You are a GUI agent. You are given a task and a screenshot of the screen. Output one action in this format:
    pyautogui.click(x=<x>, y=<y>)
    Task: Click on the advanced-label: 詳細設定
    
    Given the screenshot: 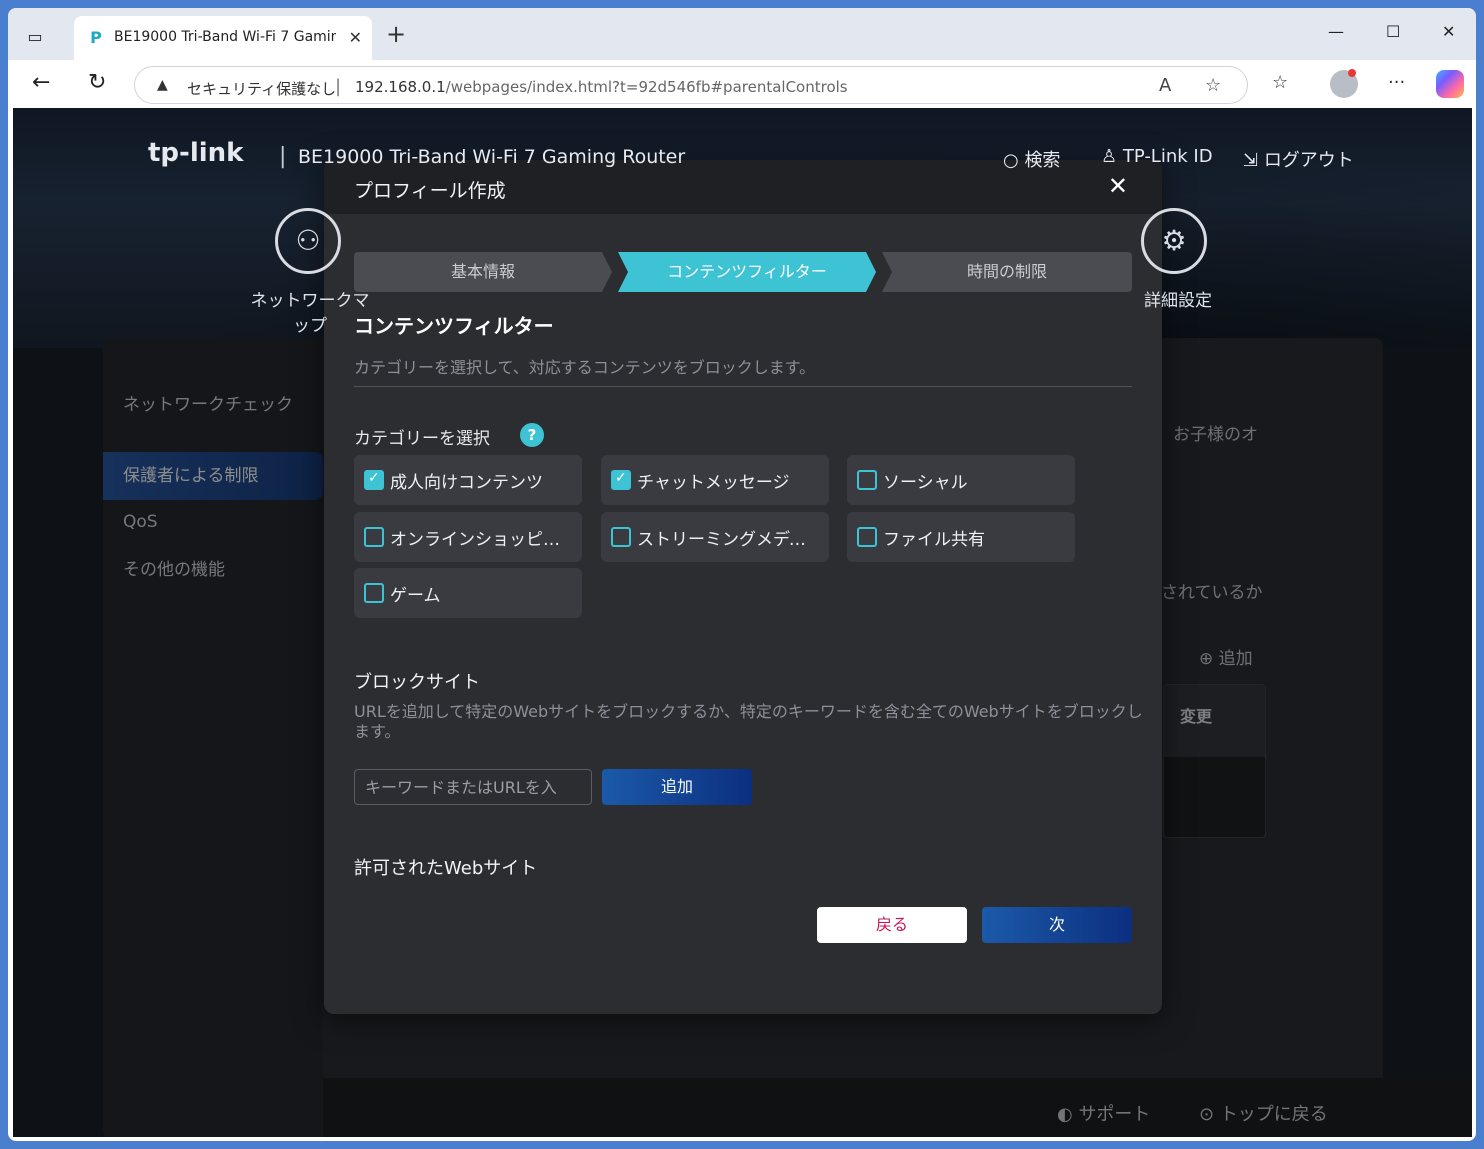 What is the action you would take?
    pyautogui.click(x=1178, y=298)
    